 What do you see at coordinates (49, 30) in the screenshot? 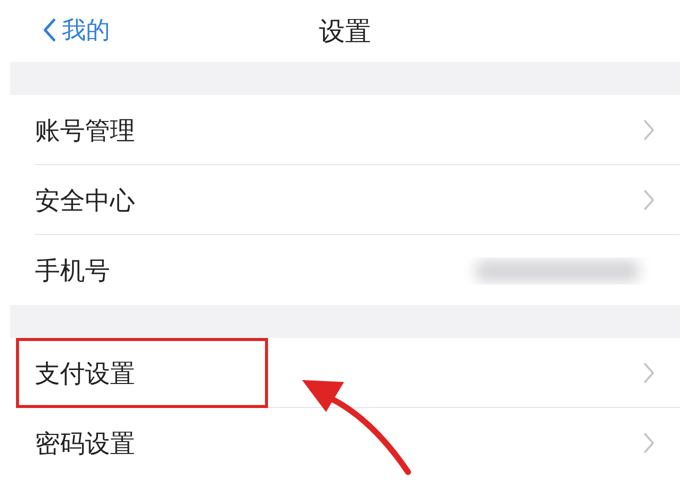
I see `back-icon` at bounding box center [49, 30].